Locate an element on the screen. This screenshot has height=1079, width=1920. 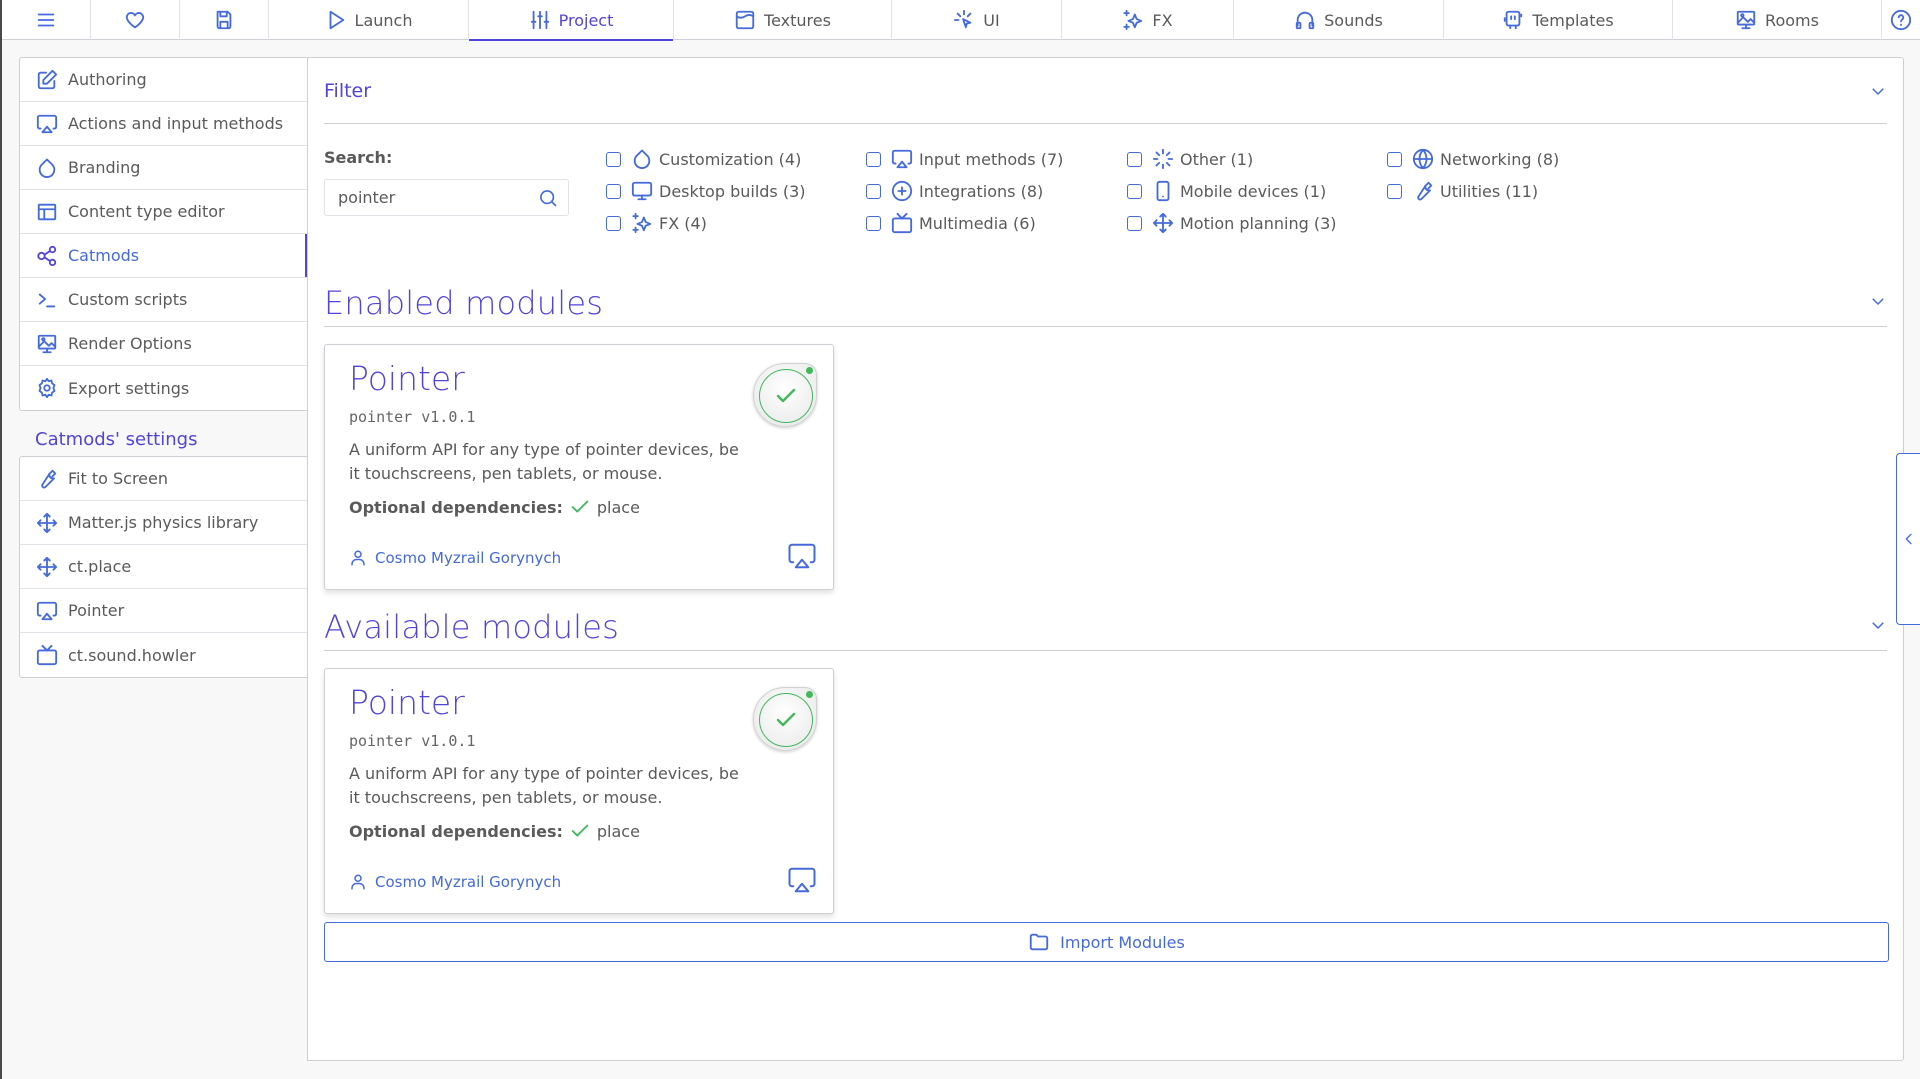
settings-item-fit-to-screen: Fit to Screen is located at coordinates (164, 479).